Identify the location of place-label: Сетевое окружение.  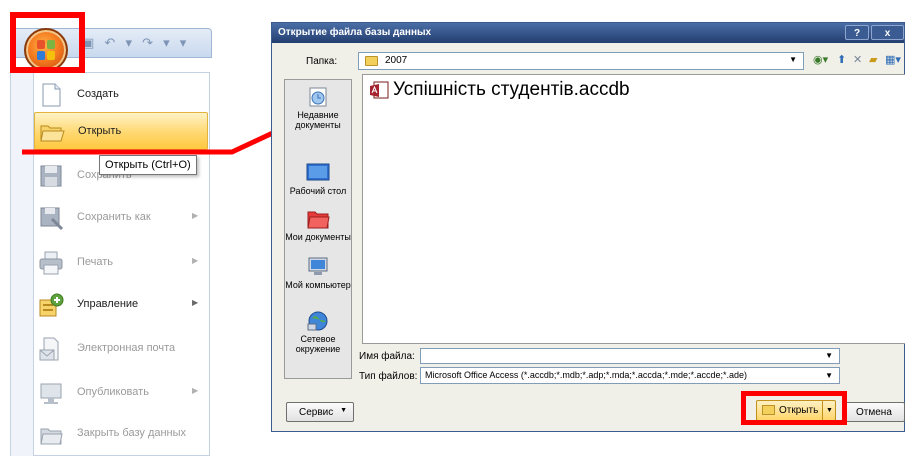
(318, 344).